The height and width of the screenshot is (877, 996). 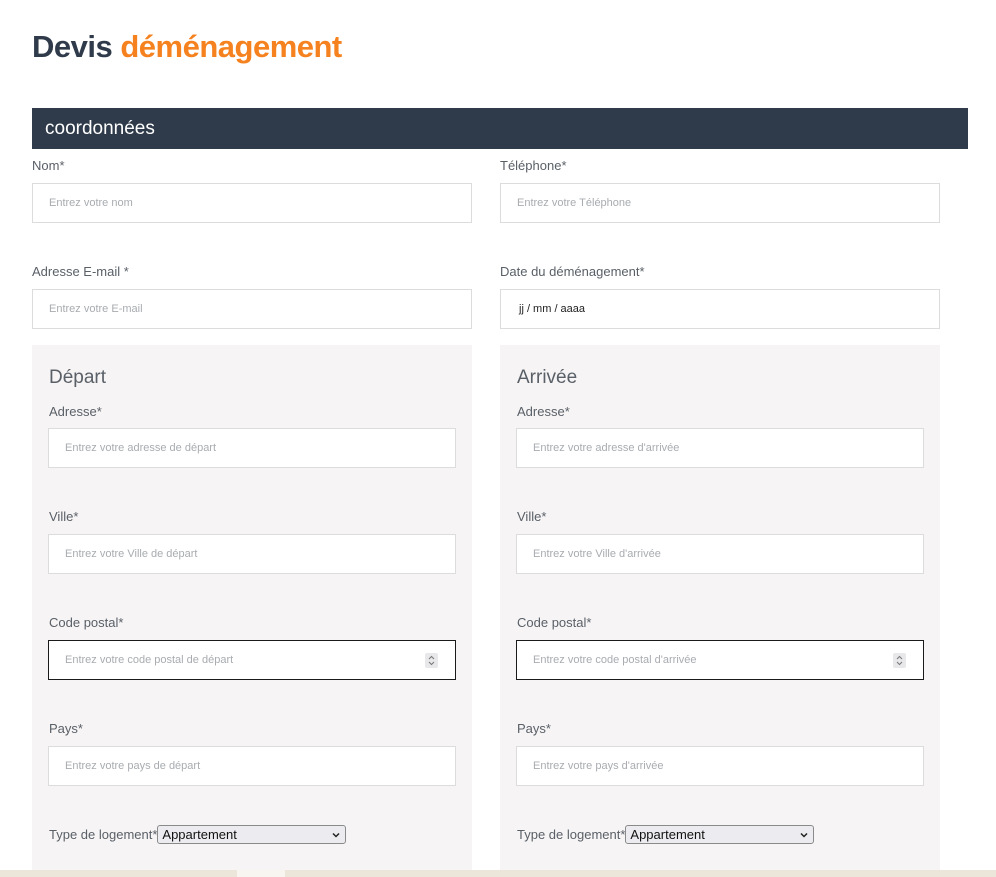 I want to click on depart-logement-row: Type de logement* Appartement, so click(x=198, y=834).